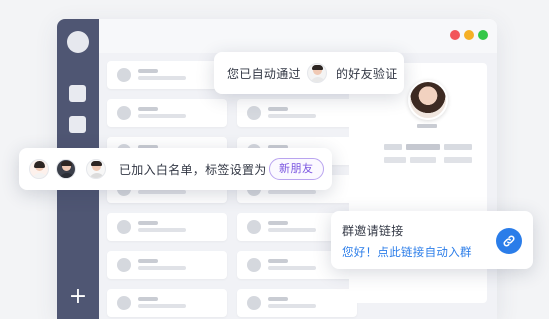 This screenshot has height=319, width=549. I want to click on tag-badge-new-friend: 新朋友, so click(296, 169).